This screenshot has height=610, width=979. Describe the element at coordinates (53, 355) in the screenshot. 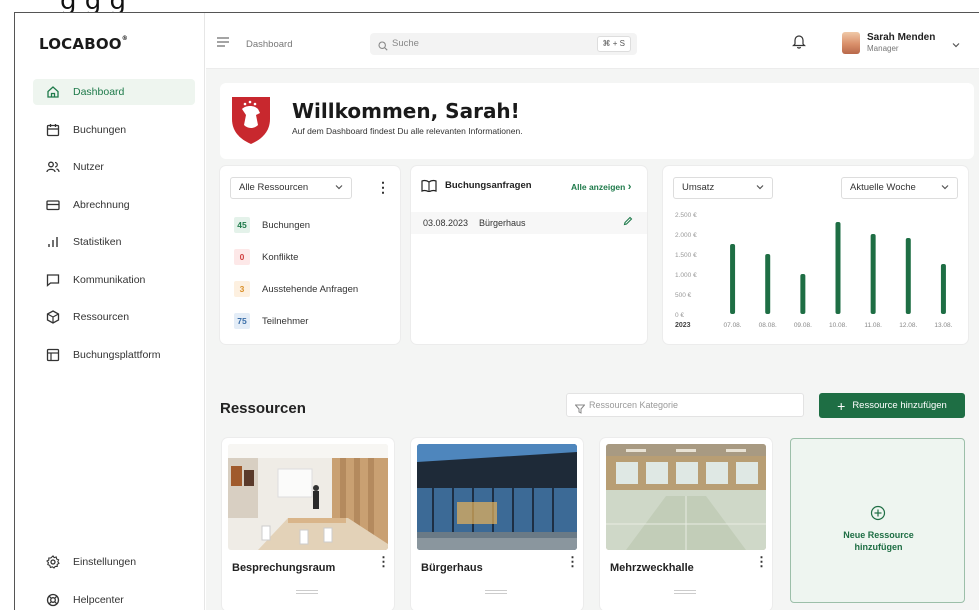

I see `layout-icon` at that location.